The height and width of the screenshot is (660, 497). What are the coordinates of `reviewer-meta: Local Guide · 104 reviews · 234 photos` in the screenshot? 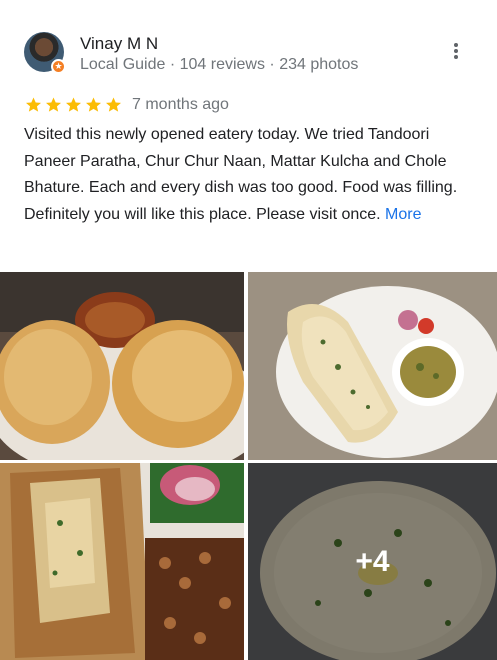 It's located at (219, 64).